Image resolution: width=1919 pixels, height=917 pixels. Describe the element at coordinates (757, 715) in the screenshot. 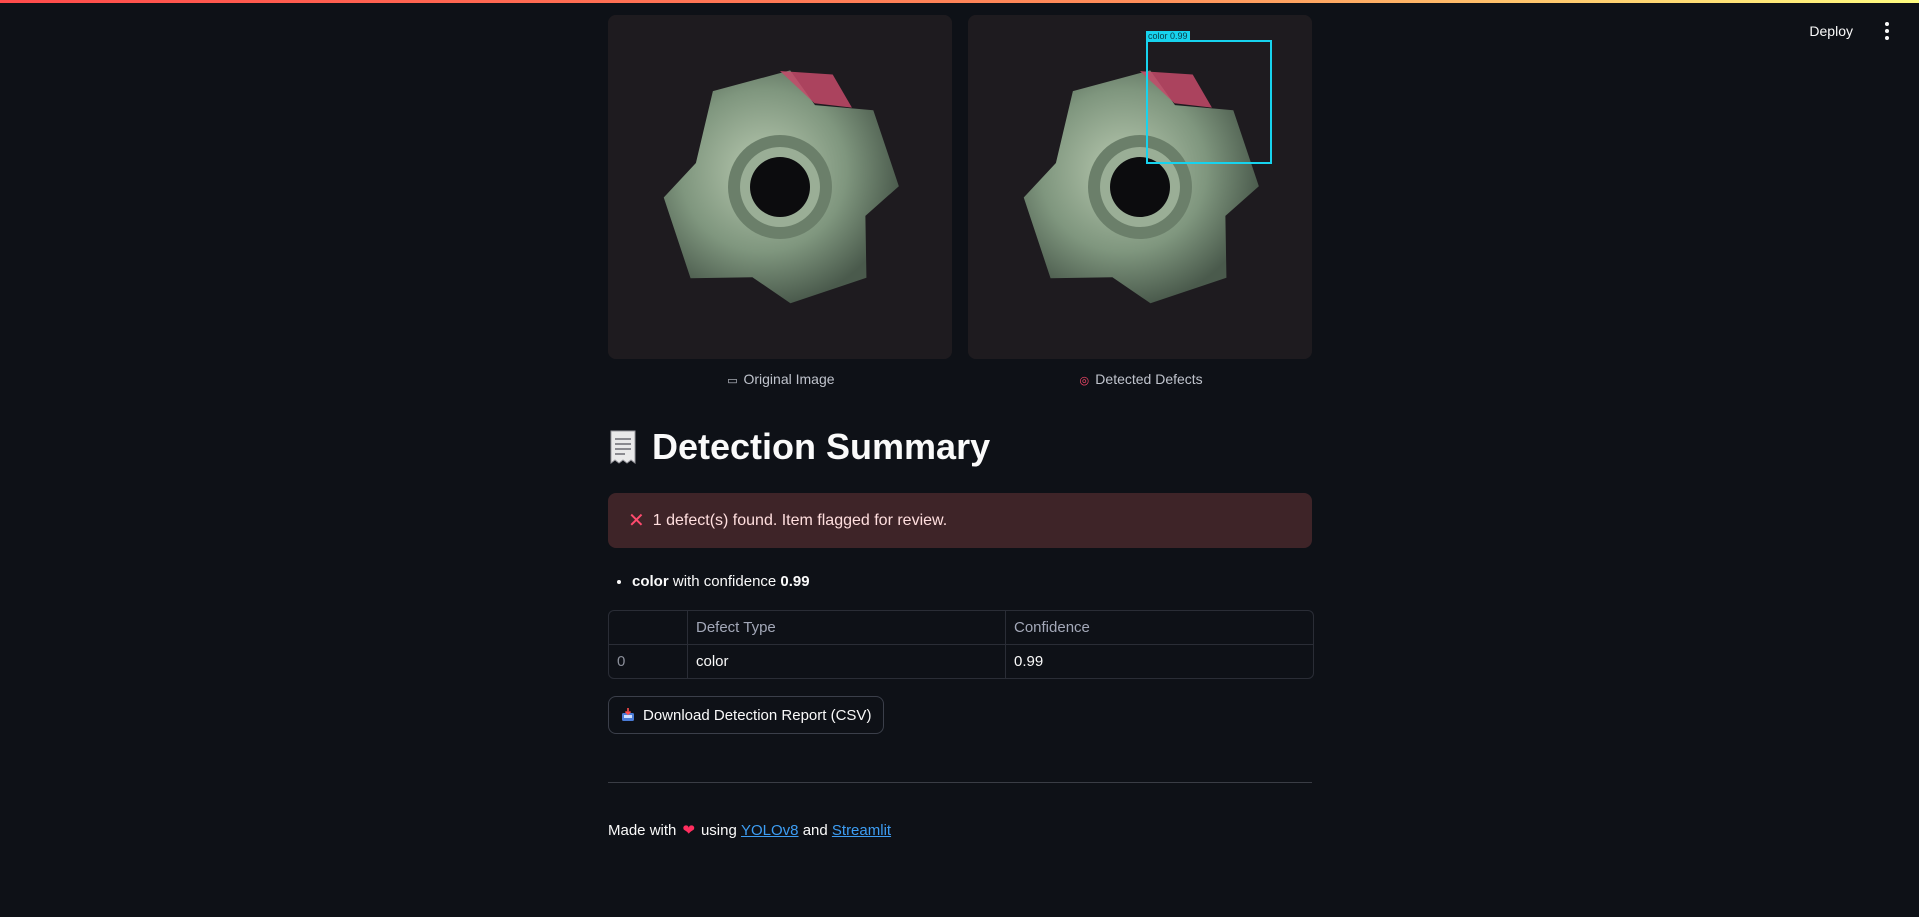

I see `download-button-label: Download Detection Report (CSV)` at that location.